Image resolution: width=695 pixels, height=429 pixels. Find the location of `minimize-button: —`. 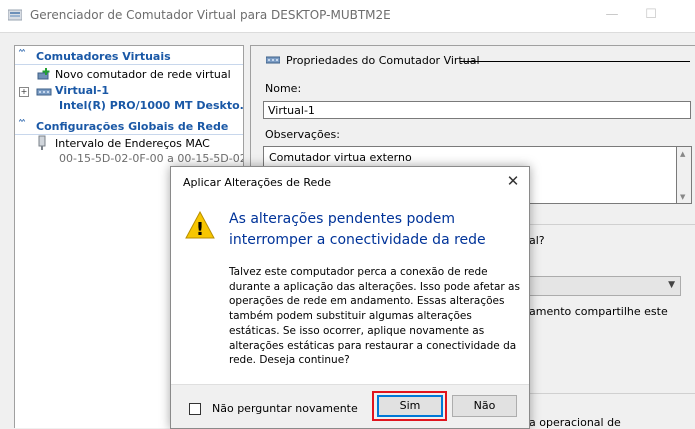

minimize-button: — is located at coordinates (612, 15).